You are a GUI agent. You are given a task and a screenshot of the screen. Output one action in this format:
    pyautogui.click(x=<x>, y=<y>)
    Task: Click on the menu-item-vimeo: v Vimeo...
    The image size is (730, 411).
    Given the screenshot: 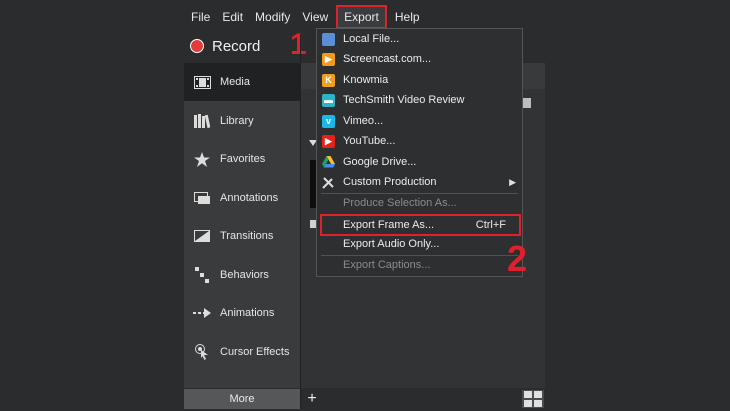 What is the action you would take?
    pyautogui.click(x=419, y=121)
    